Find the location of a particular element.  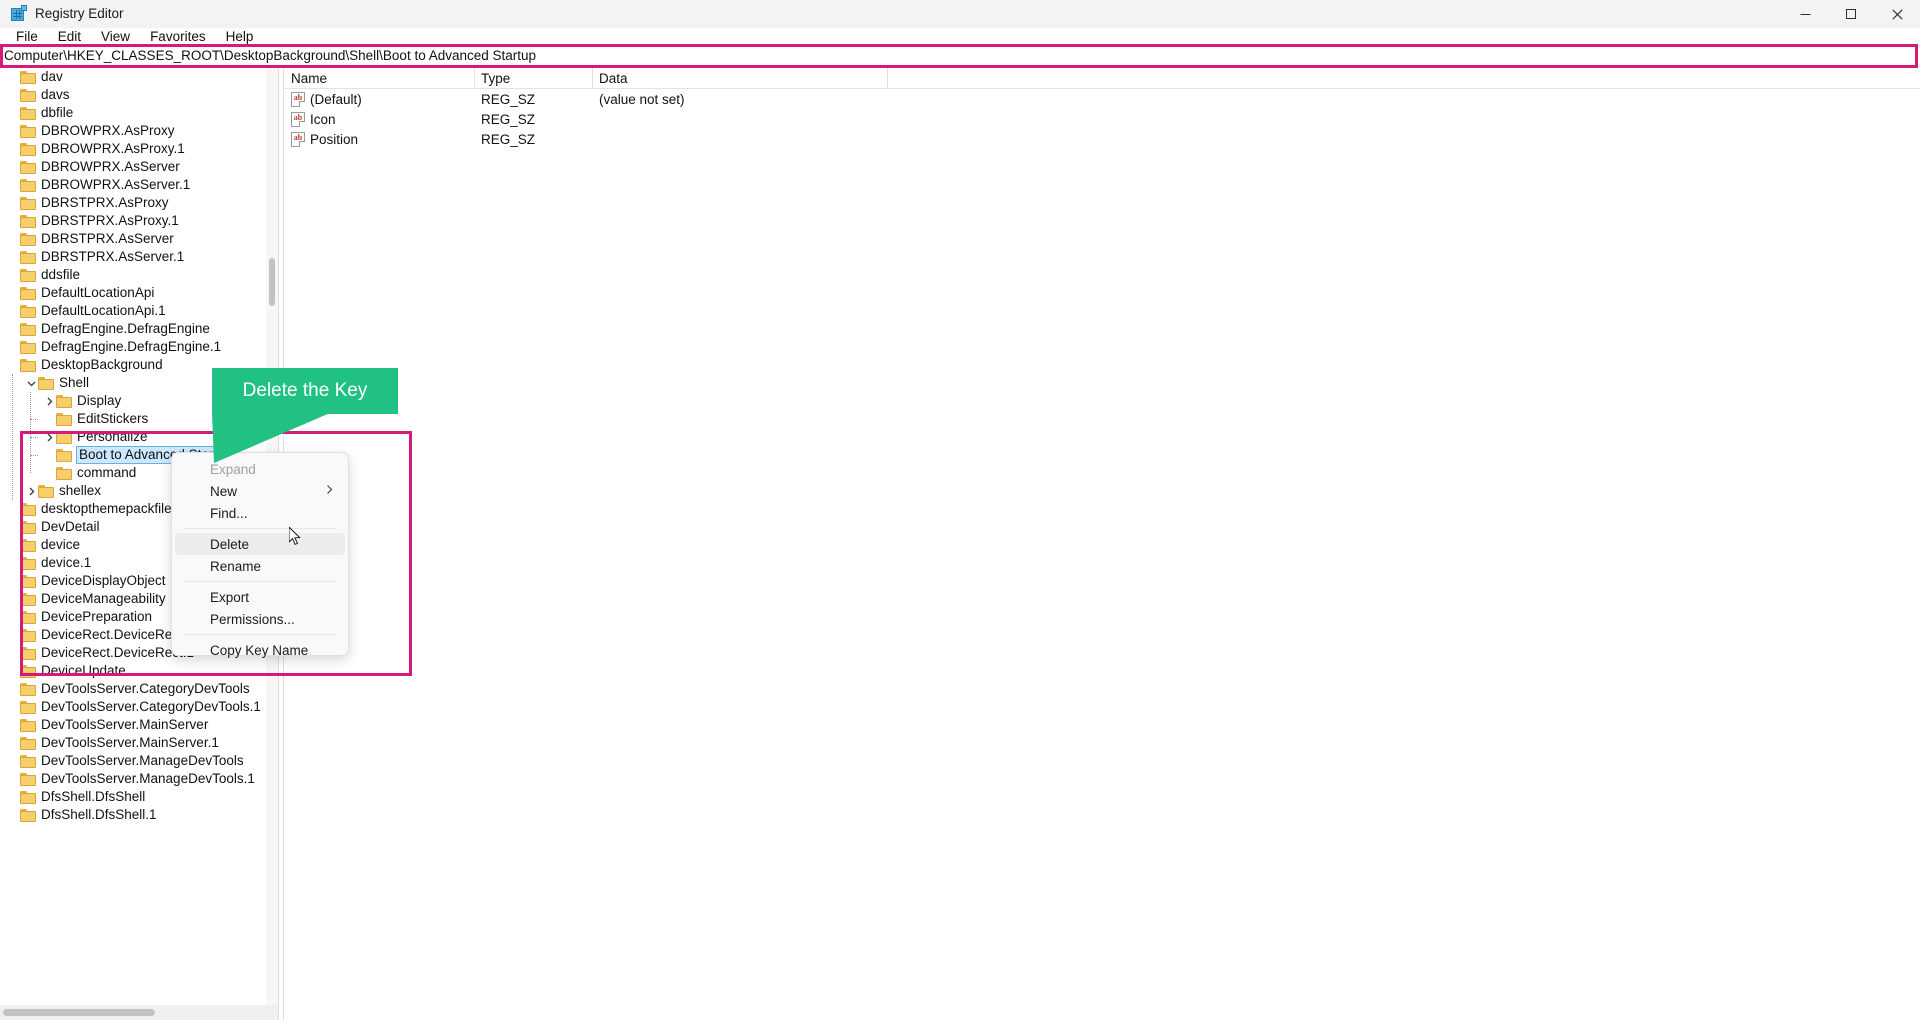

column-header-type: Type is located at coordinates (534, 78).